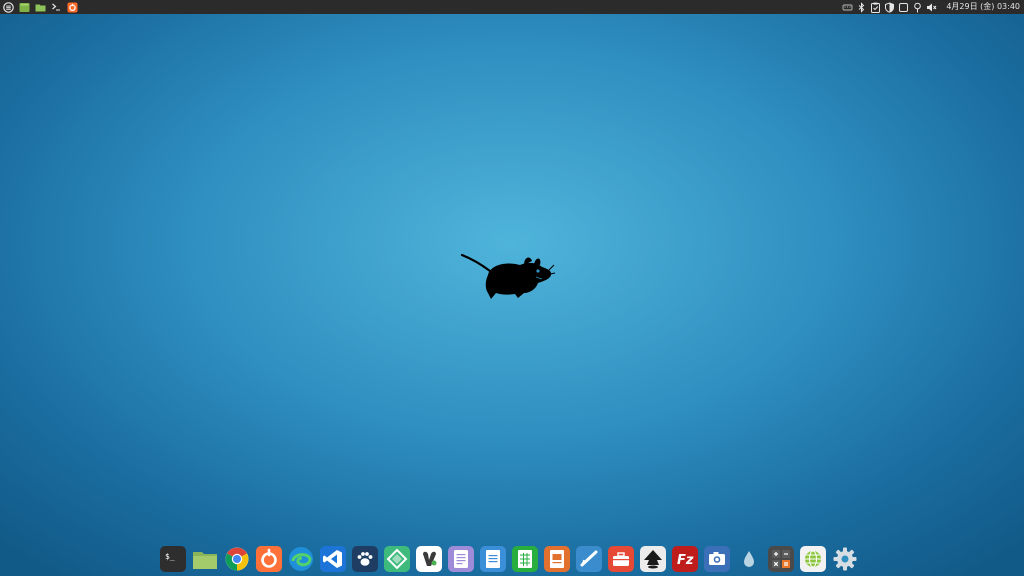 Image resolution: width=1024 pixels, height=576 pixels. Describe the element at coordinates (461, 559) in the screenshot. I see `text-editor-icon` at that location.